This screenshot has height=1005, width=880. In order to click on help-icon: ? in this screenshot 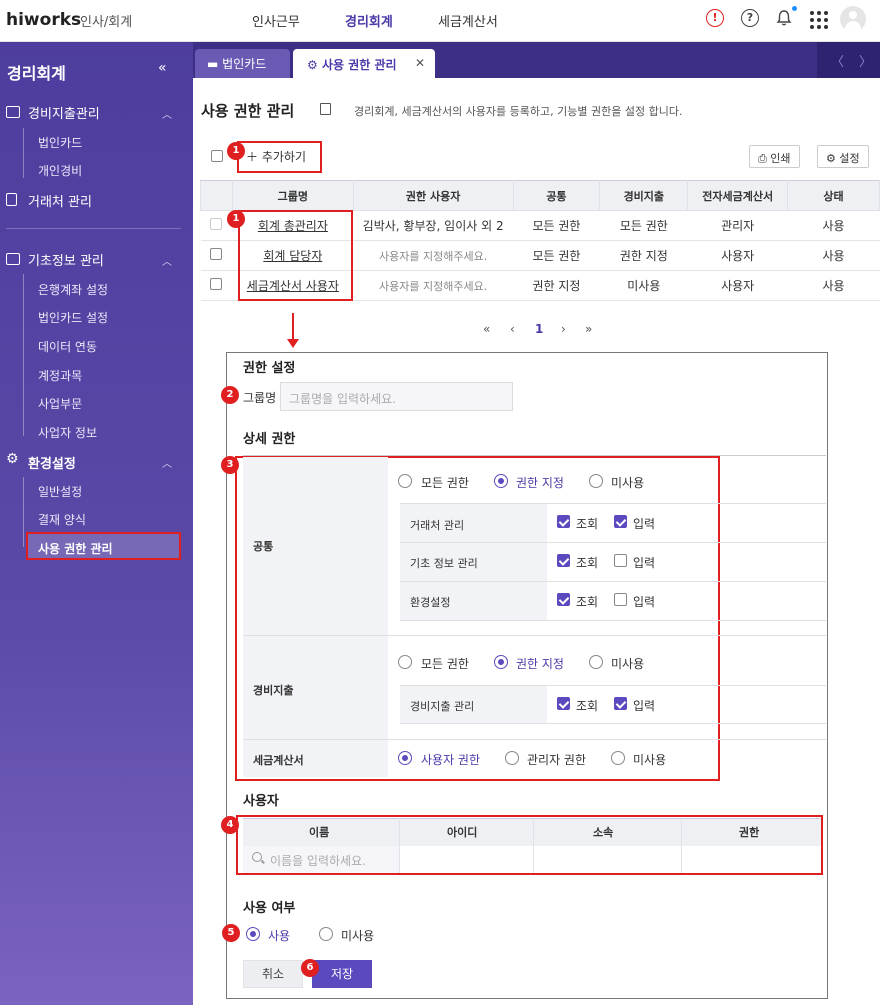, I will do `click(750, 18)`.